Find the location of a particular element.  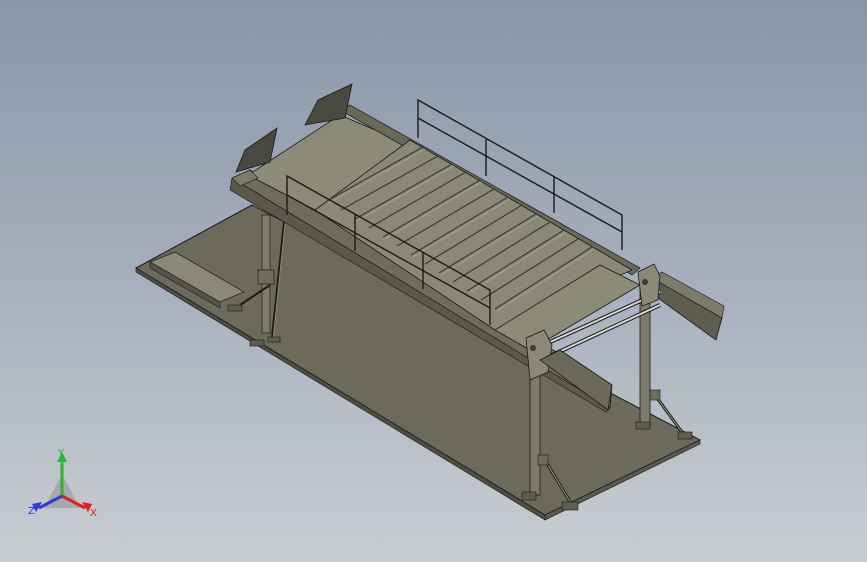

coordinate-triad: Y X Z is located at coordinates (64, 486).